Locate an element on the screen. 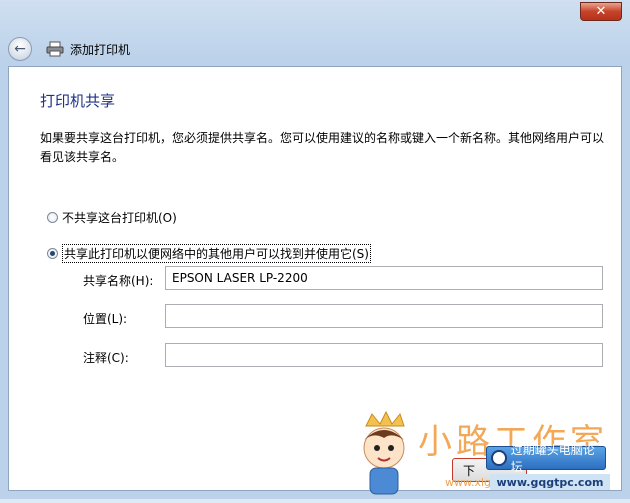 The image size is (630, 503). forum-badge-text: 过期罐头电脑论坛 is located at coordinates (552, 458).